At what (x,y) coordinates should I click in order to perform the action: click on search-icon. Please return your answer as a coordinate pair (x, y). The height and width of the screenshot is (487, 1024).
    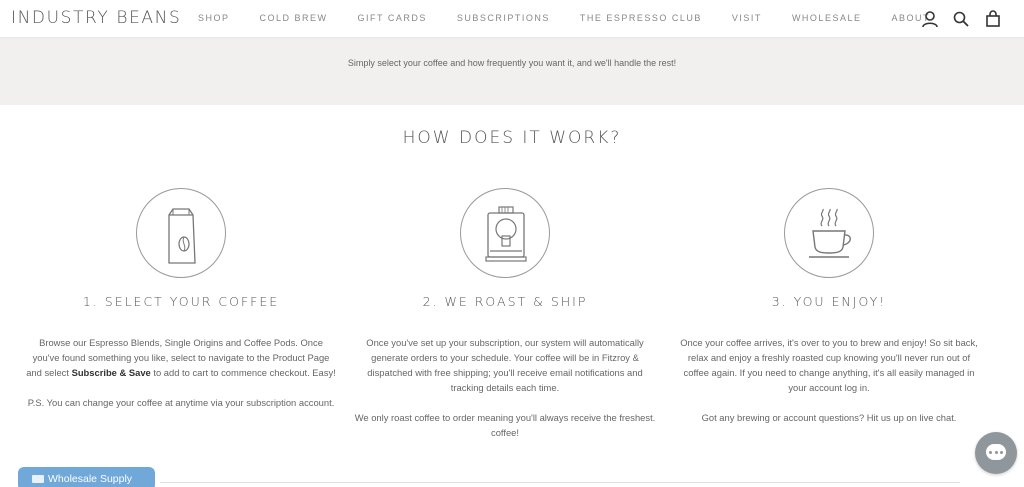
    Looking at the image, I should click on (961, 19).